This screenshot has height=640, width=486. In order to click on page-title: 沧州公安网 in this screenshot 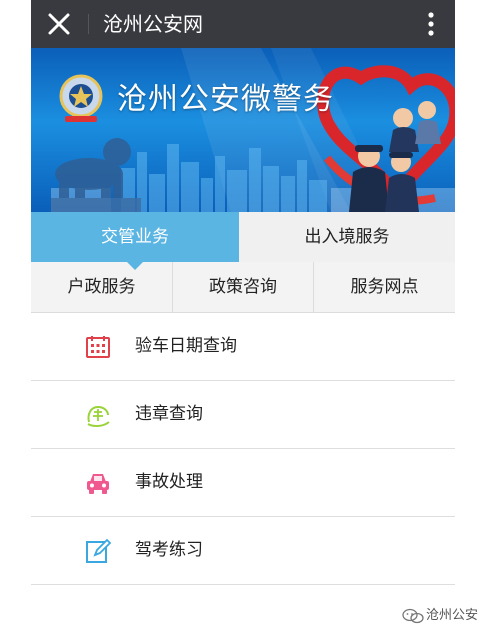, I will do `click(153, 24)`.